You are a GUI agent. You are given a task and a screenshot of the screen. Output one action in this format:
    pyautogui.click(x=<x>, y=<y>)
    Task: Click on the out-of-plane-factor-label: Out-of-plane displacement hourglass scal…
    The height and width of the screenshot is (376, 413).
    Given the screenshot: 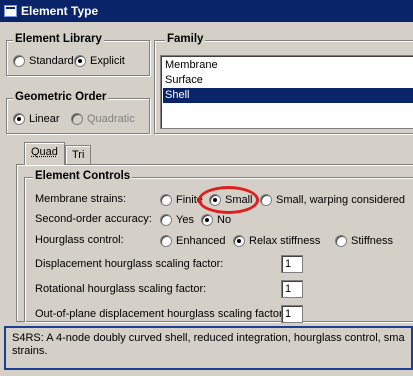 What is the action you would take?
    pyautogui.click(x=160, y=314)
    